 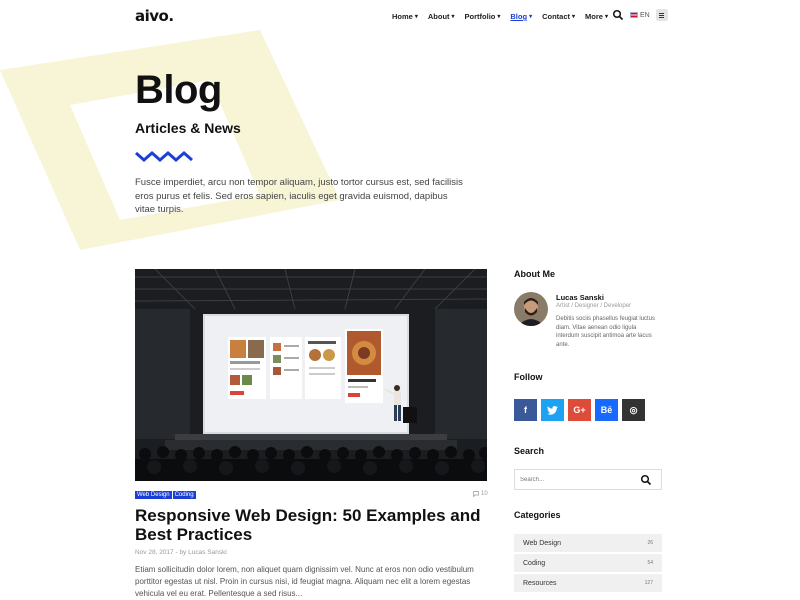 I want to click on search-box, so click(x=588, y=479).